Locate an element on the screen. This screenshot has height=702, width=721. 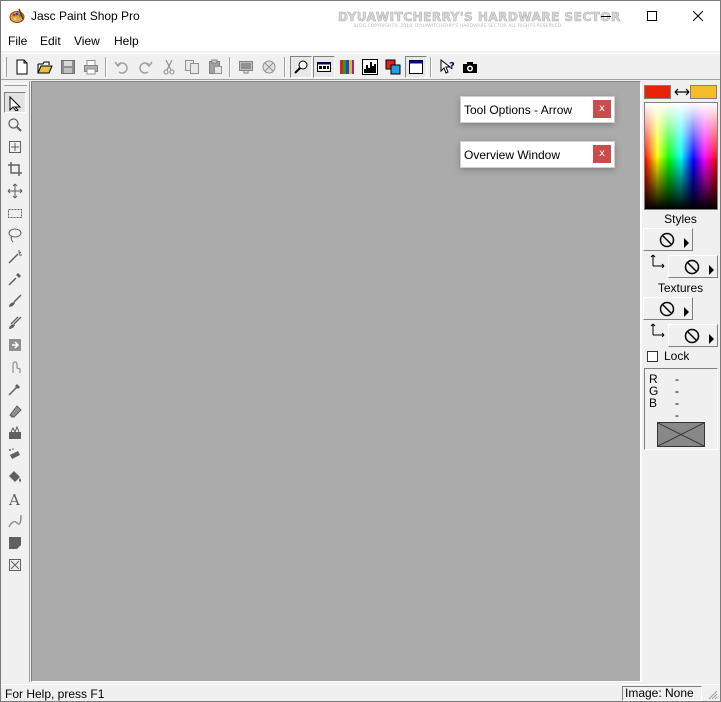
open-button is located at coordinates (45, 67).